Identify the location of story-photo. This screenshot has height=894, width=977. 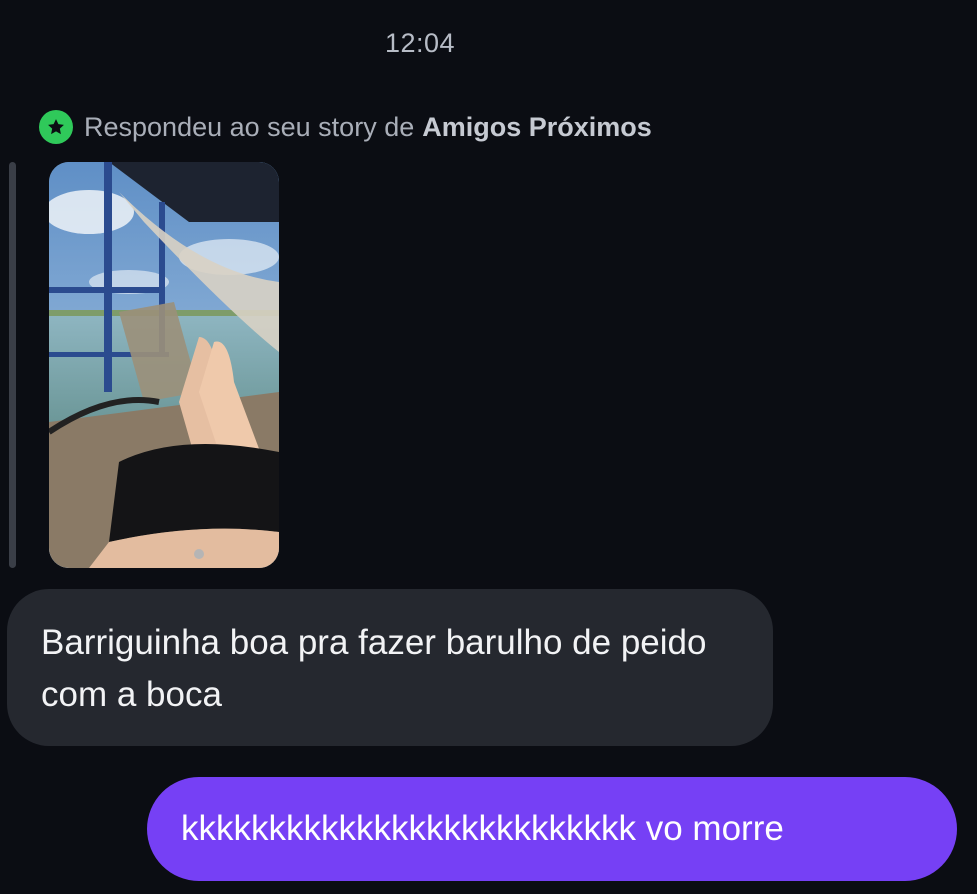
(164, 365).